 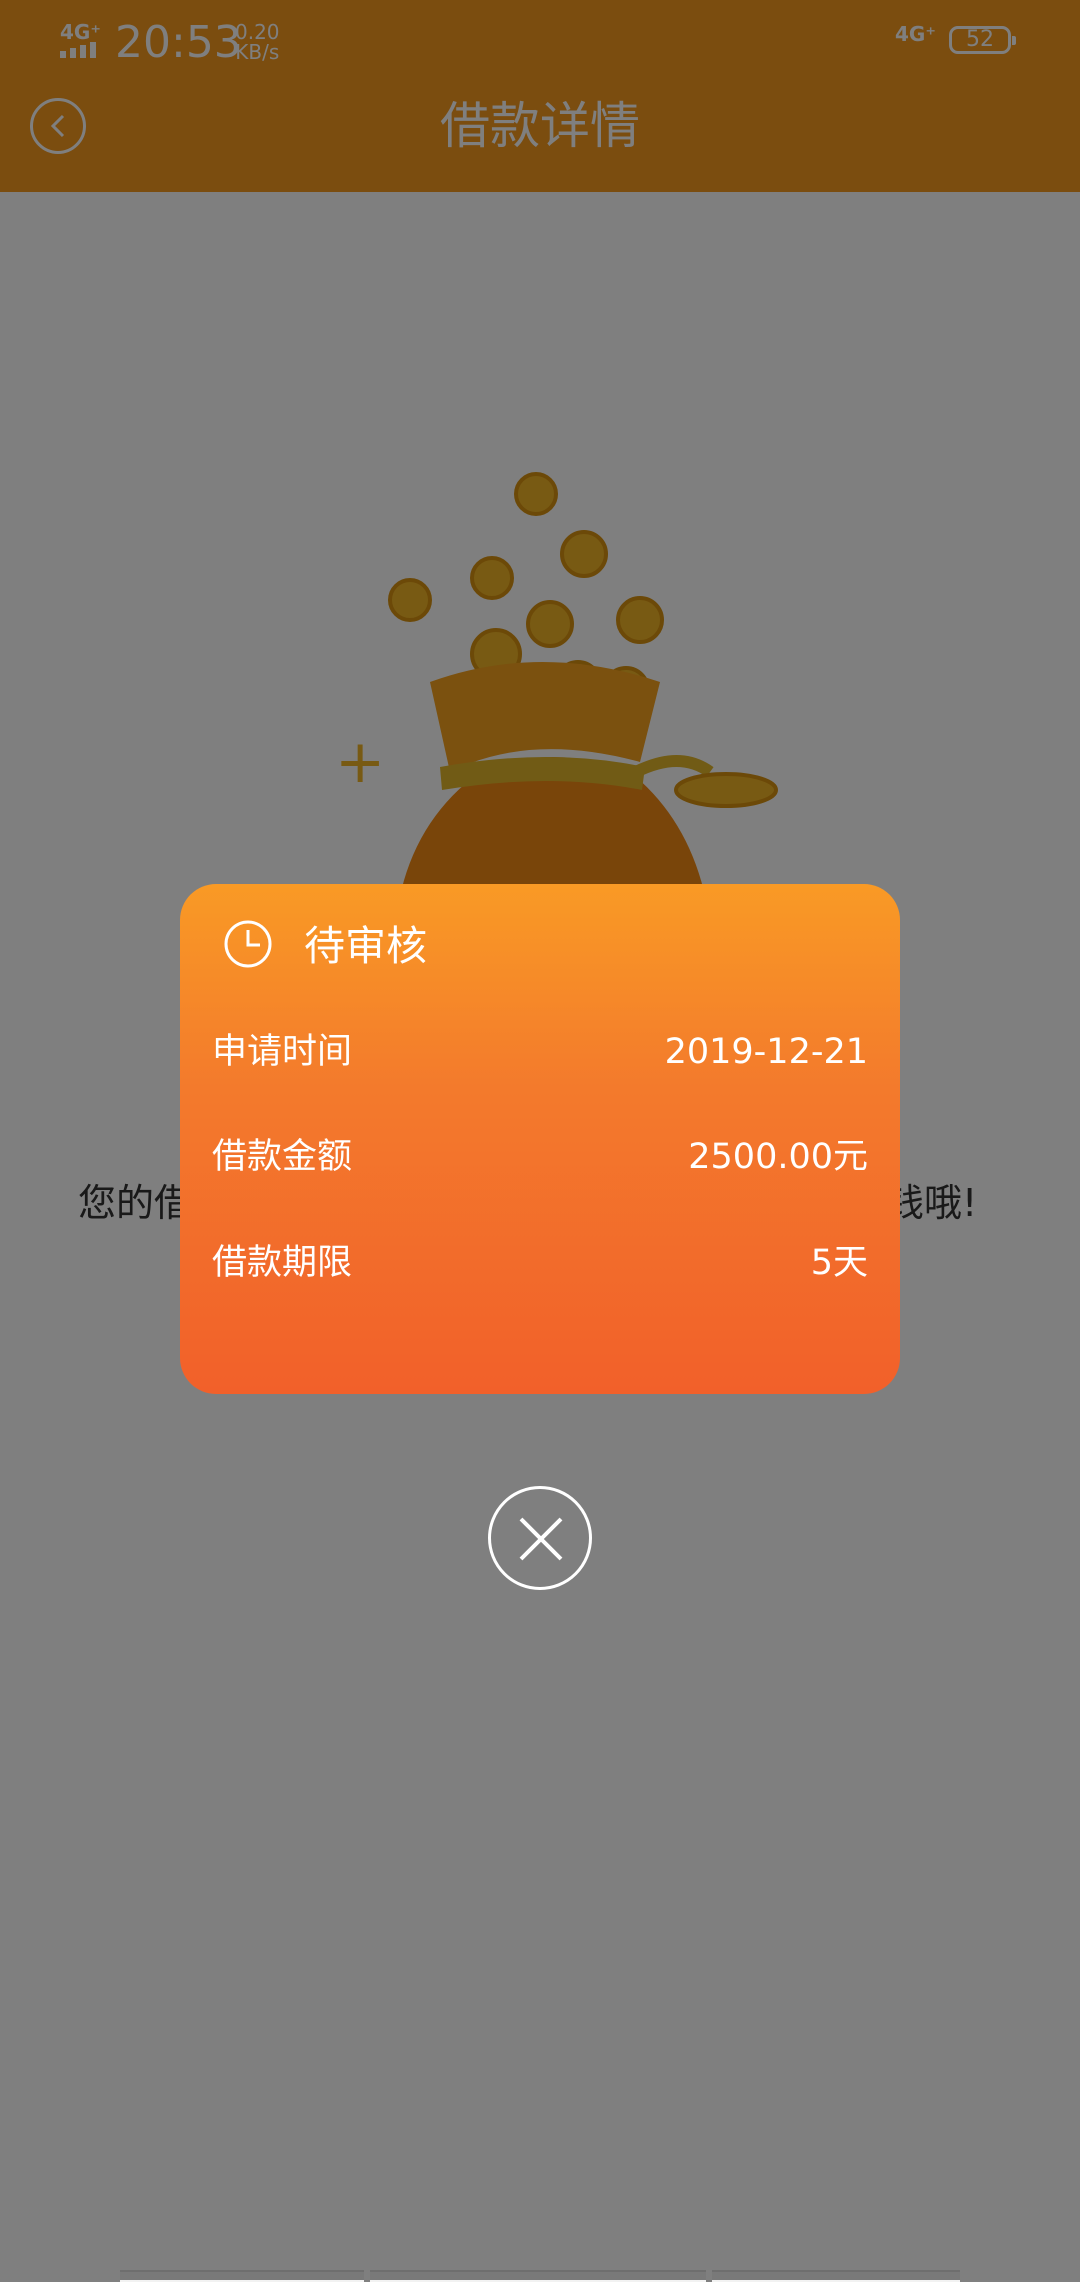 What do you see at coordinates (839, 1263) in the screenshot?
I see `row-value: 5天` at bounding box center [839, 1263].